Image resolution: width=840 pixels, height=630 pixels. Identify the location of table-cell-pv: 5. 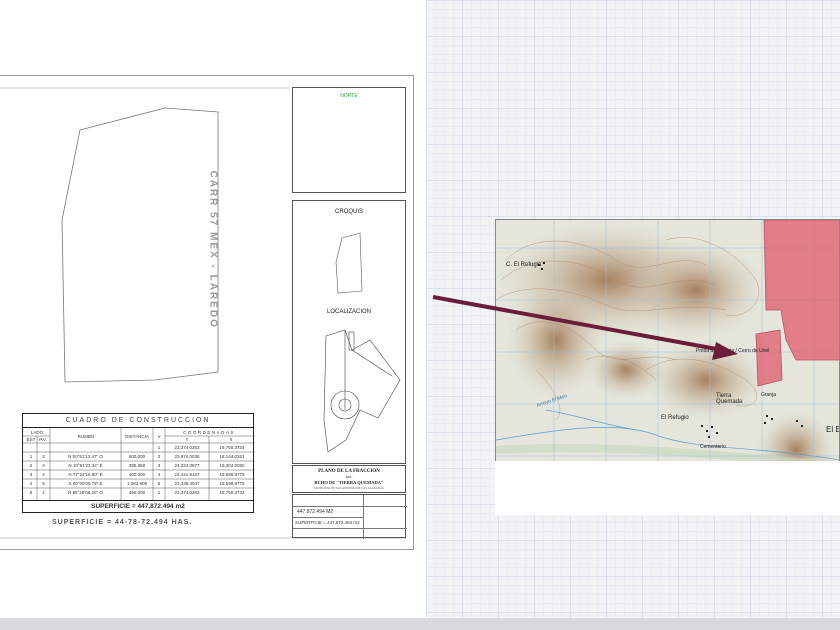
(43, 483).